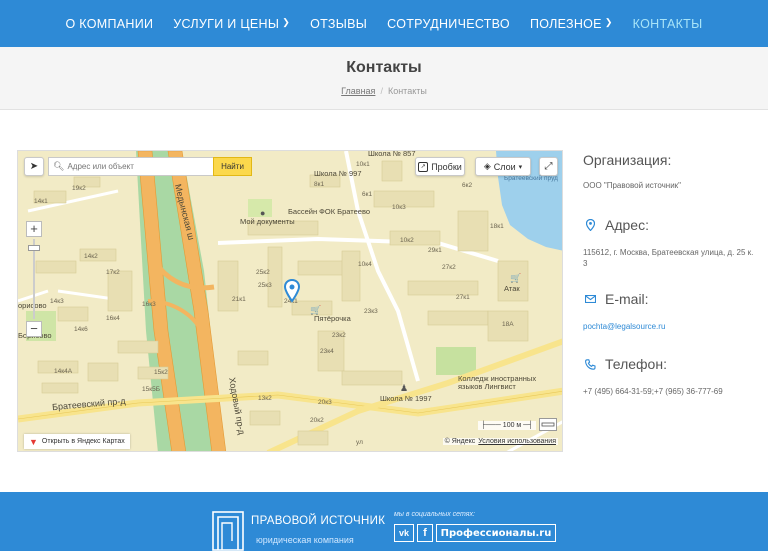  I want to click on map-label: 25к3, so click(265, 285).